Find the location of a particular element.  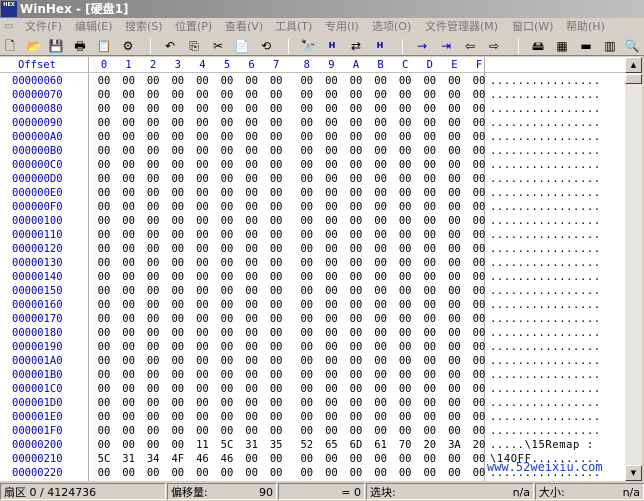

goto-offset-icon: → is located at coordinates (422, 46).